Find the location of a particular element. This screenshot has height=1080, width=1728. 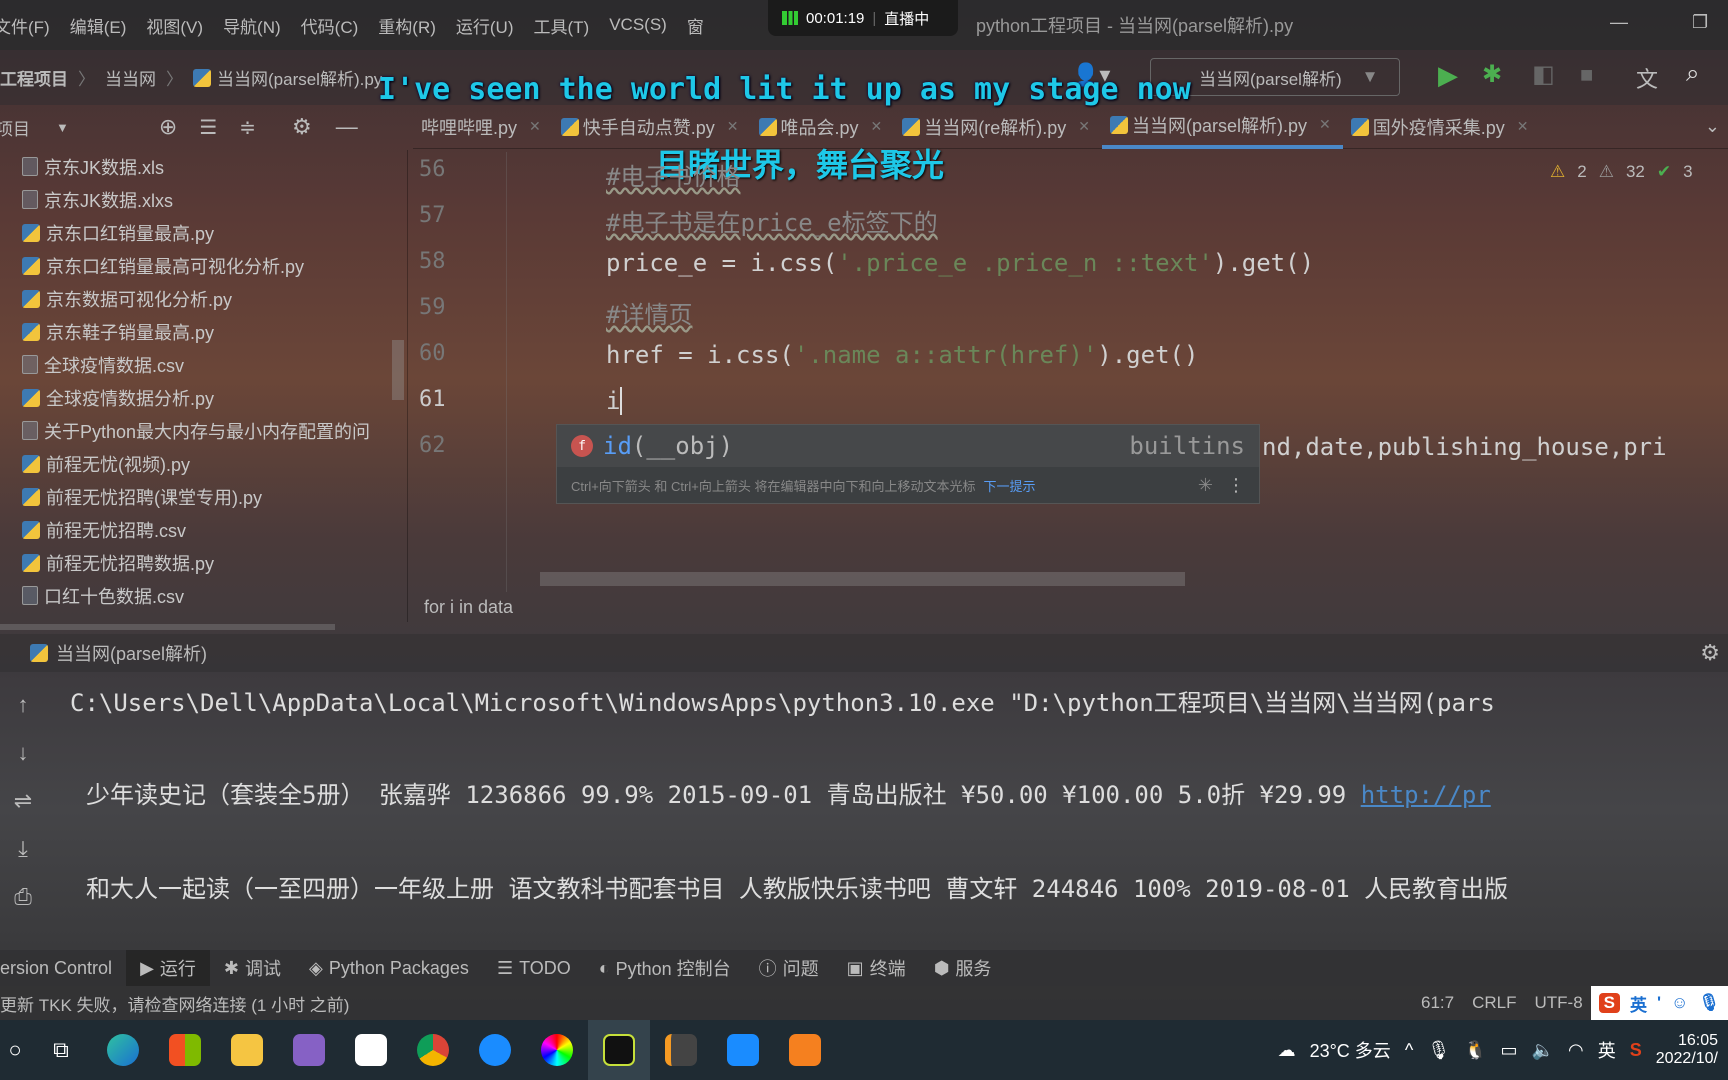

tool-version-control: ersion Control is located at coordinates (63, 968).